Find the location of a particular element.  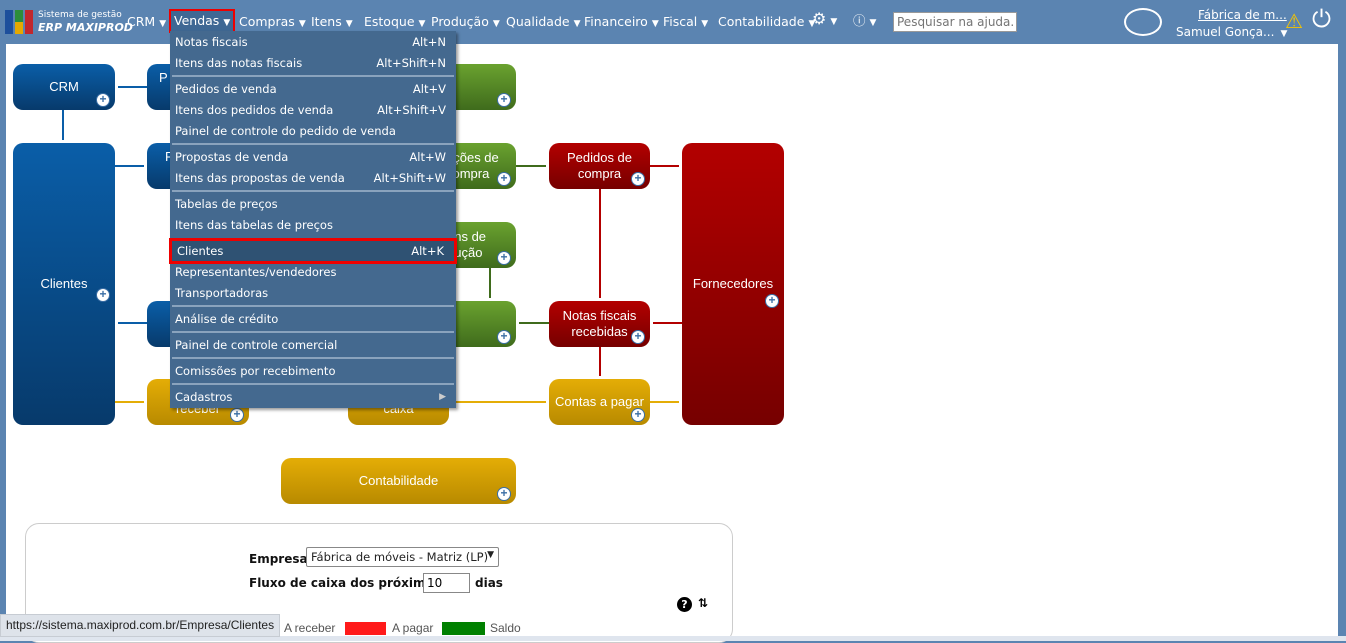

menu-item-itens-pedidos-venda: Itens dos pedidos de venda Alt+Shift+V is located at coordinates (313, 109).